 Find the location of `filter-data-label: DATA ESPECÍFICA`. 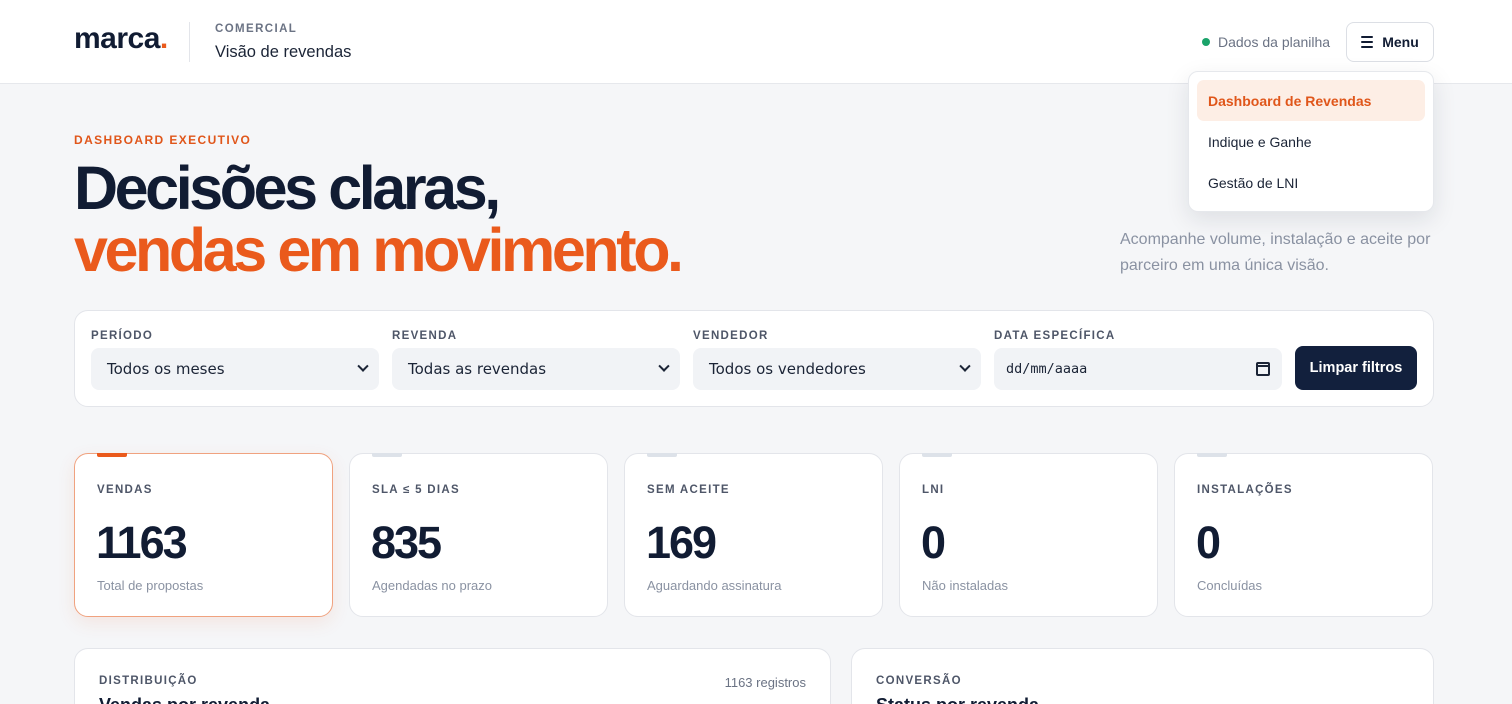

filter-data-label: DATA ESPECÍFICA is located at coordinates (1055, 336).